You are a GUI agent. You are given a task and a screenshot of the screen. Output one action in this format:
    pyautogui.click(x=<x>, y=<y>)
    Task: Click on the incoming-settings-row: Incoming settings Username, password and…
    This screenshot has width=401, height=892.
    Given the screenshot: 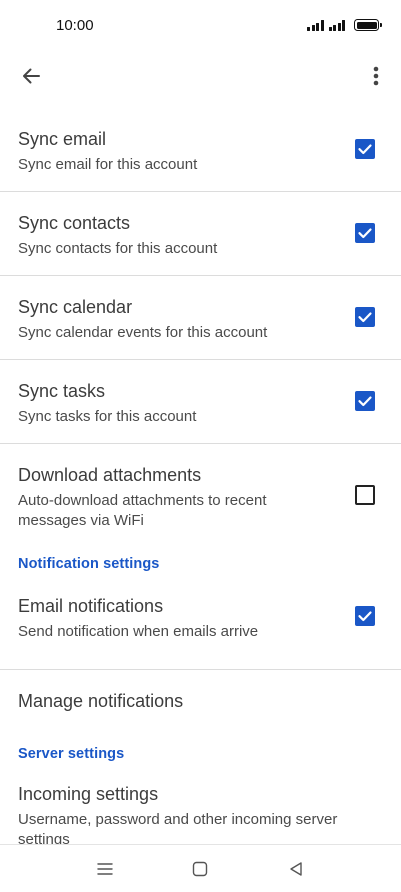 What is the action you would take?
    pyautogui.click(x=200, y=810)
    